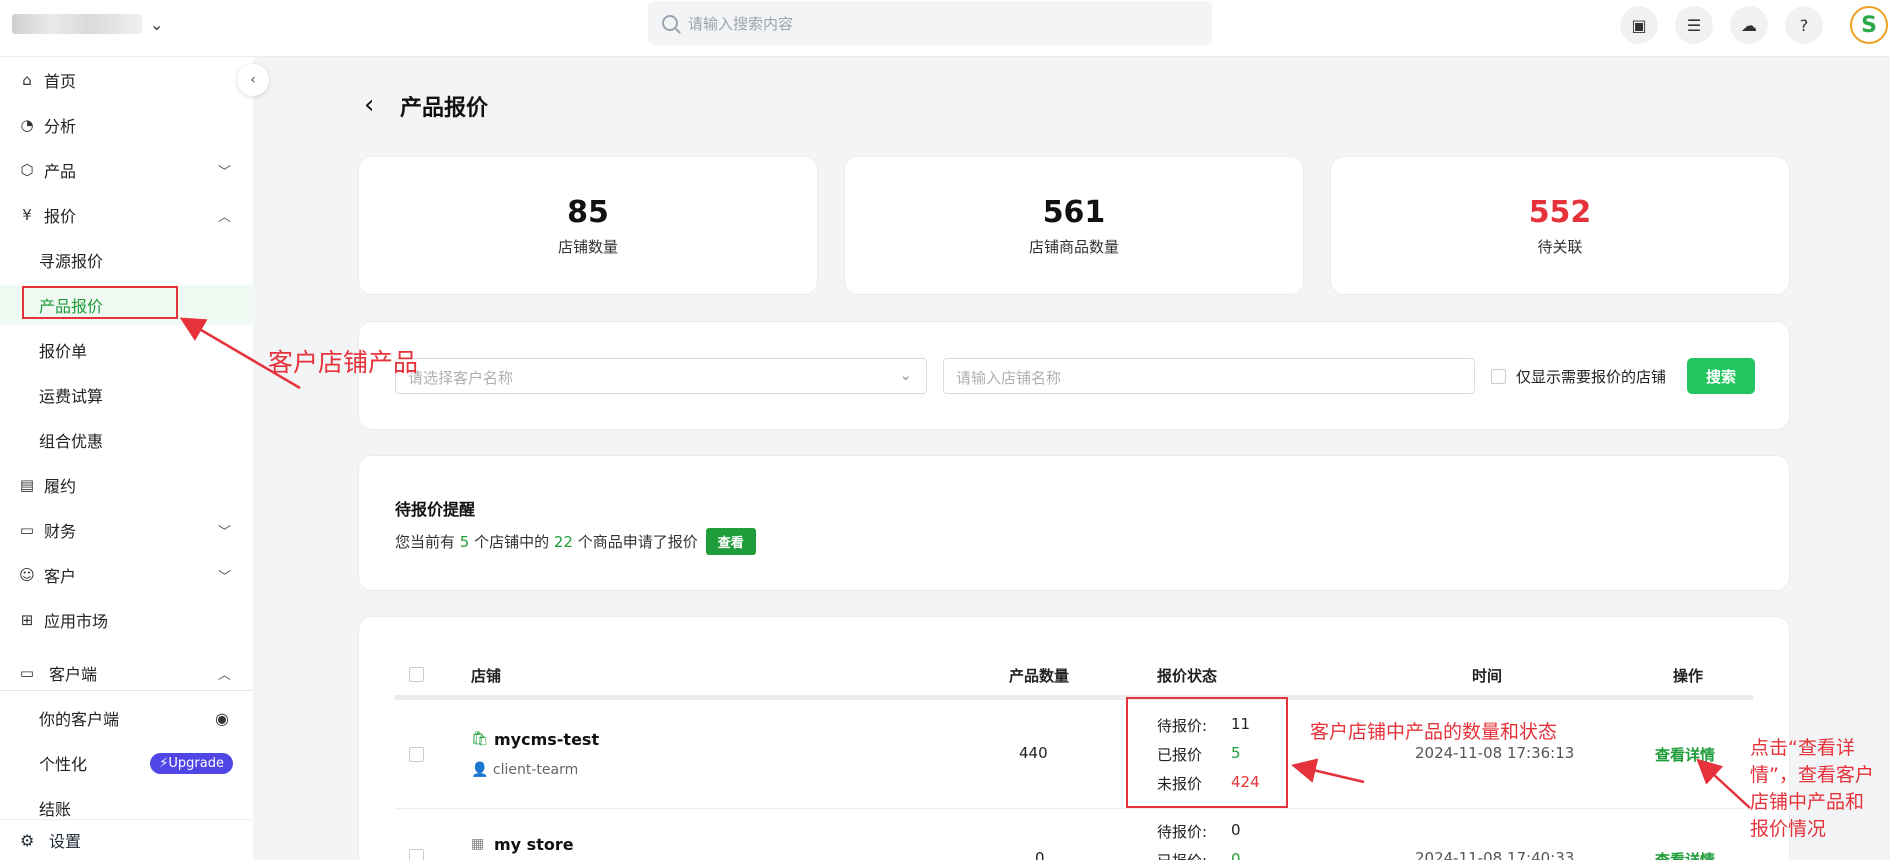  I want to click on document-icon: ☰, so click(1694, 25).